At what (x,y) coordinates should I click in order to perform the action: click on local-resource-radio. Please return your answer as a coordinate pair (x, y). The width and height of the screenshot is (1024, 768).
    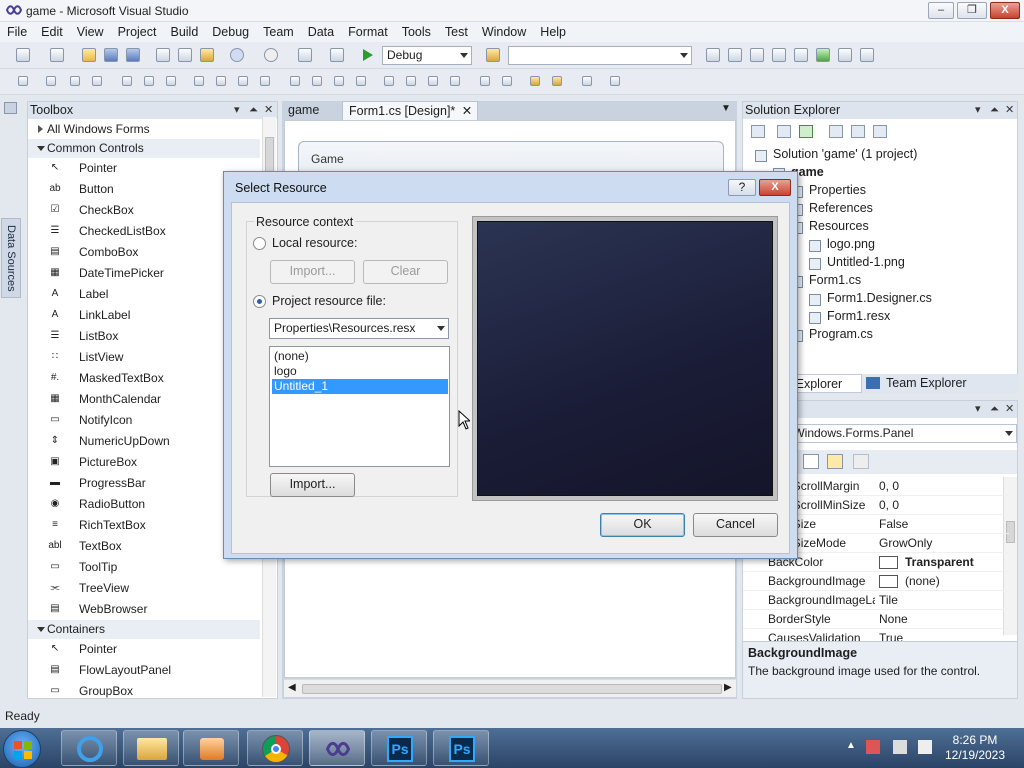
    Looking at the image, I should click on (259, 243).